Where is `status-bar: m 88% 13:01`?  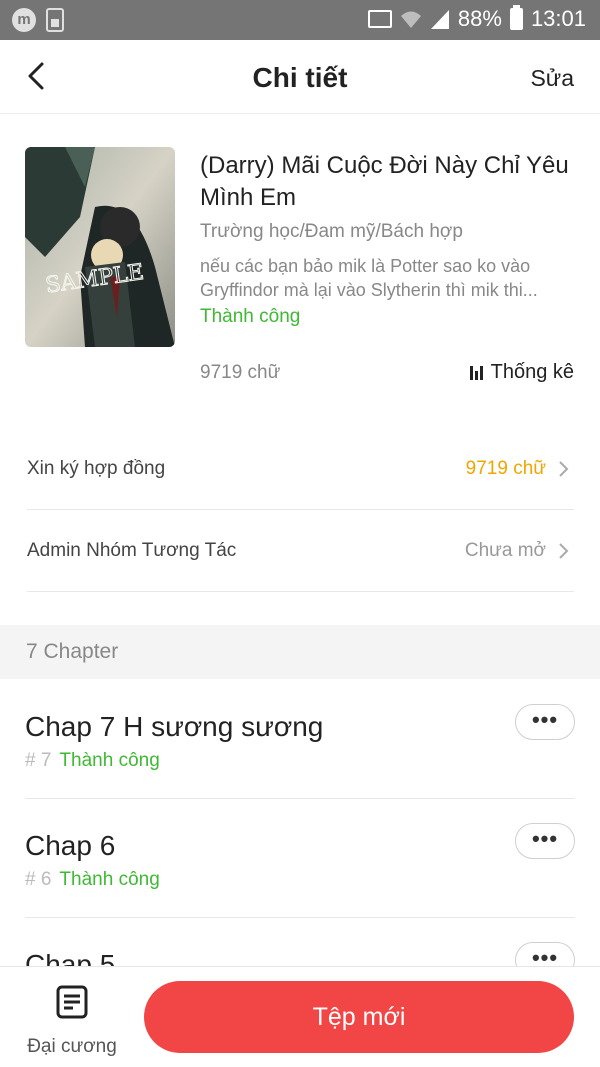
status-bar: m 88% 13:01 is located at coordinates (300, 20).